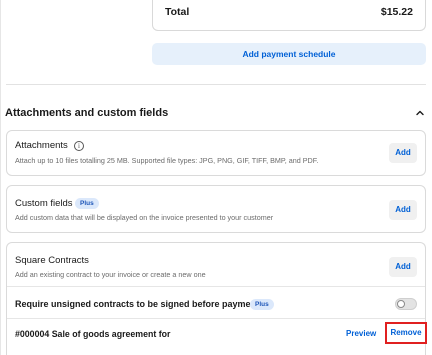  What do you see at coordinates (44, 203) in the screenshot?
I see `custom-fields-title: Custom fields` at bounding box center [44, 203].